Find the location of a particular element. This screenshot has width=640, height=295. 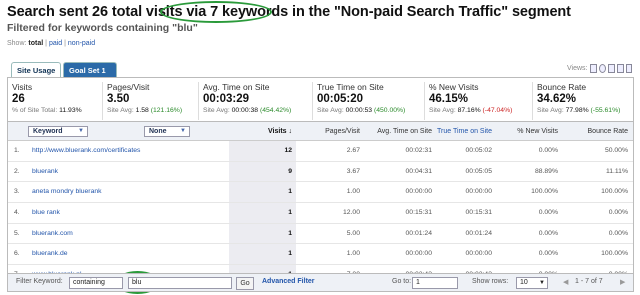

filter-label: Filter Keyword: is located at coordinates (39, 281).